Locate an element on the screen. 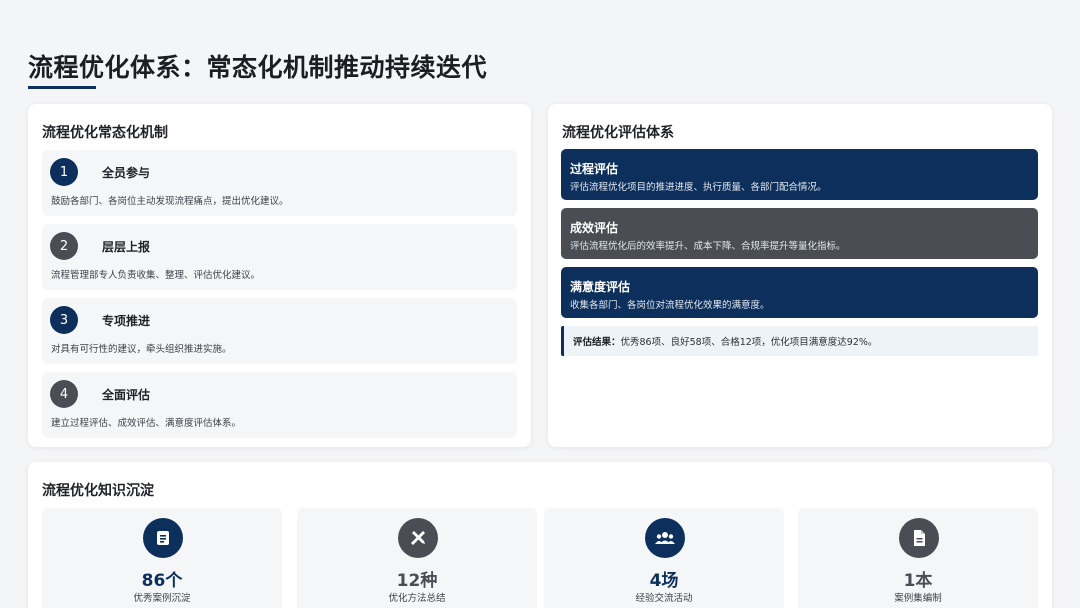  evaluation-result-label: 评估结果： is located at coordinates (597, 342).